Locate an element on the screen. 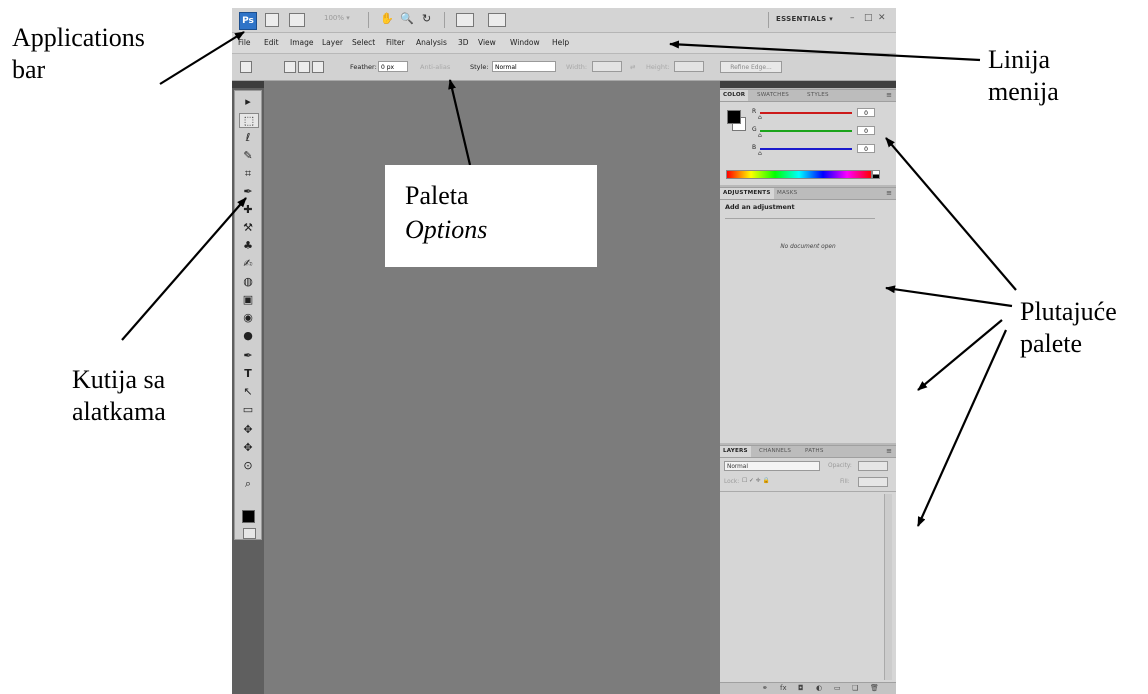 This screenshot has height=694, width=1148. tab-masks: MASKS is located at coordinates (787, 193).